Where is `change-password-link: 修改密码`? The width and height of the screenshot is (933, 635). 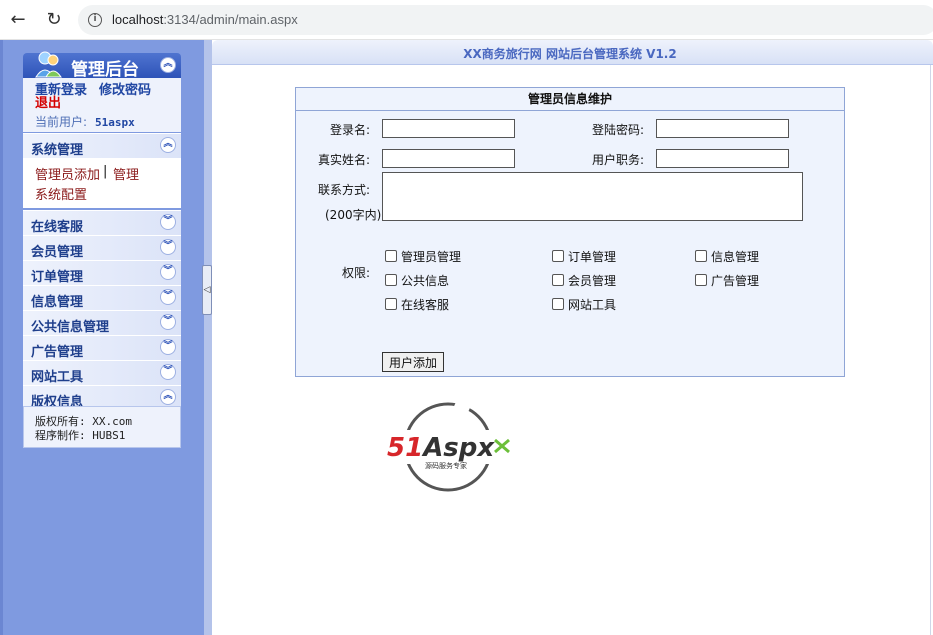
change-password-link: 修改密码 is located at coordinates (125, 88).